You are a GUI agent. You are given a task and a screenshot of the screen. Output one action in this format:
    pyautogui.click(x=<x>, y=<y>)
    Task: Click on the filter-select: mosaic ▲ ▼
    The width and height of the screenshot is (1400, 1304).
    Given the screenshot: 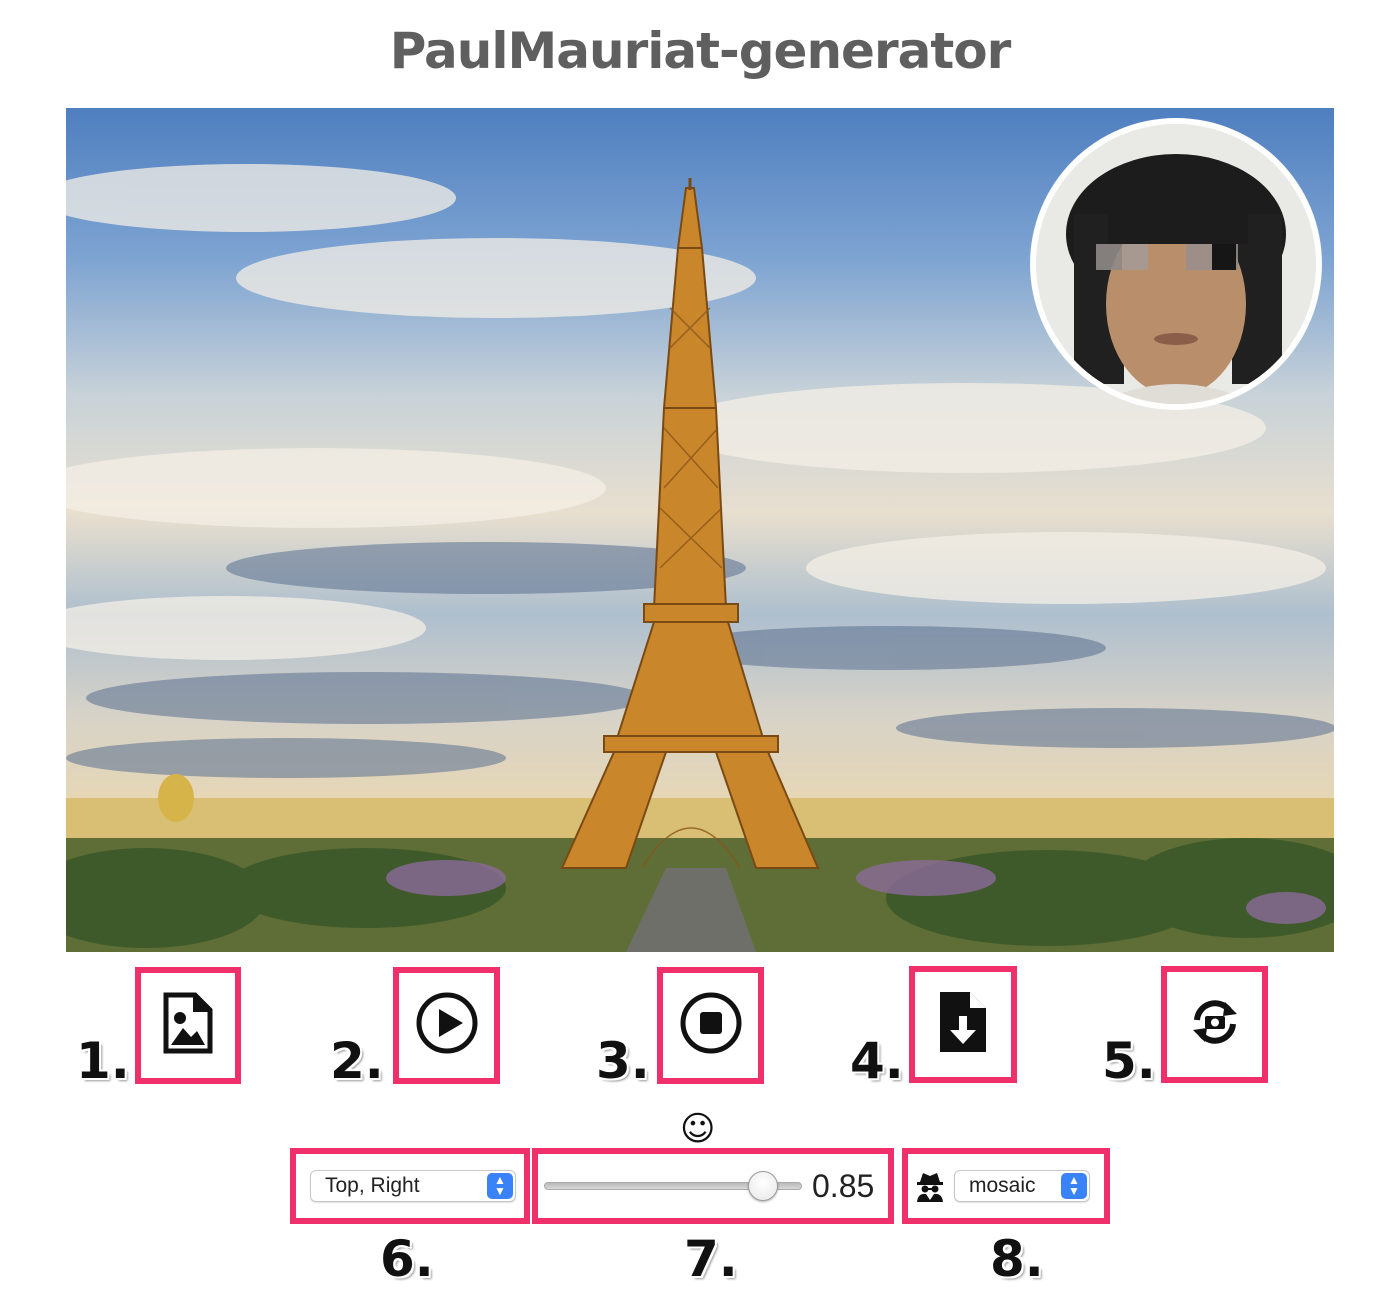 What is the action you would take?
    pyautogui.click(x=1022, y=1186)
    